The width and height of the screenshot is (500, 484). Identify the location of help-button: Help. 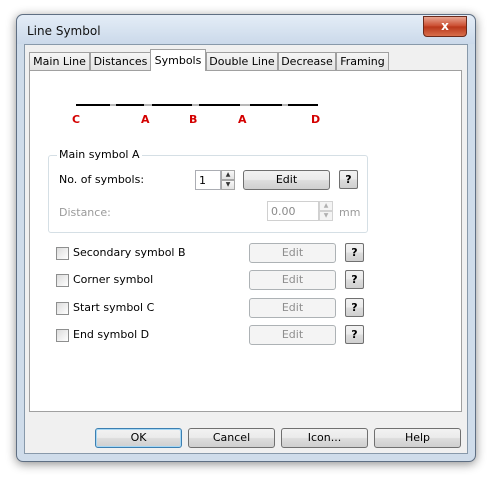
(417, 438).